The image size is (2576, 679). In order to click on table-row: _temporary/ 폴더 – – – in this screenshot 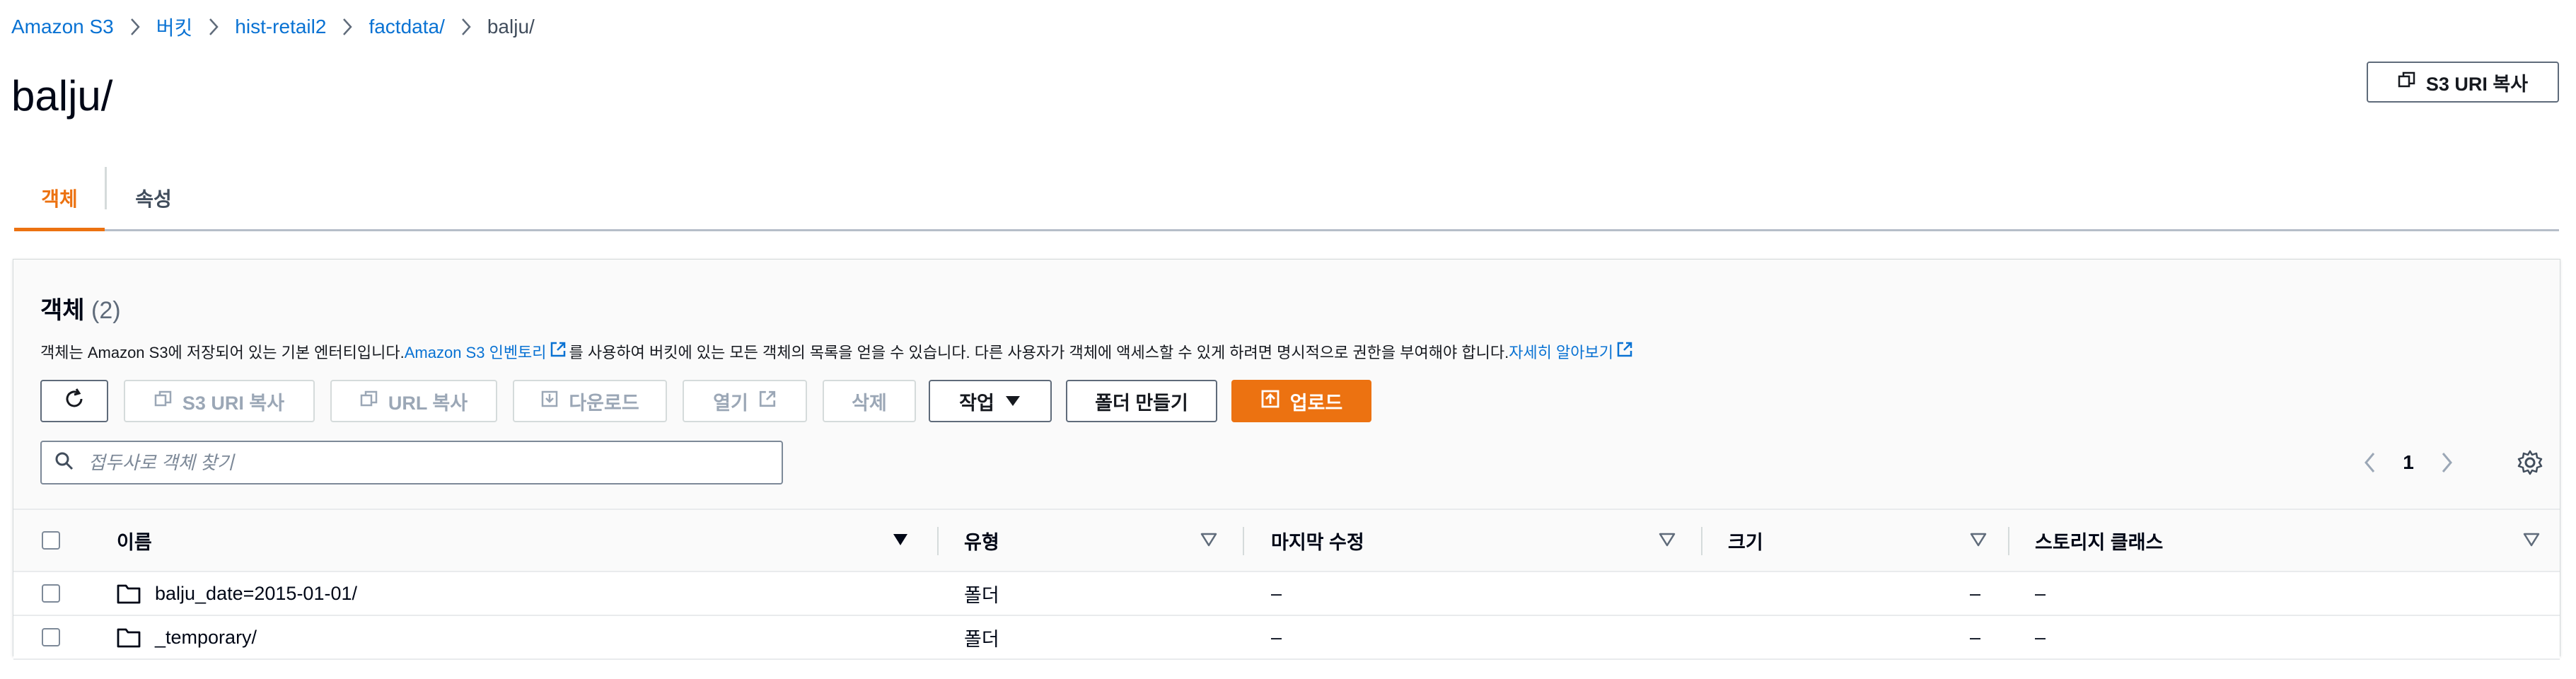, I will do `click(1286, 638)`.